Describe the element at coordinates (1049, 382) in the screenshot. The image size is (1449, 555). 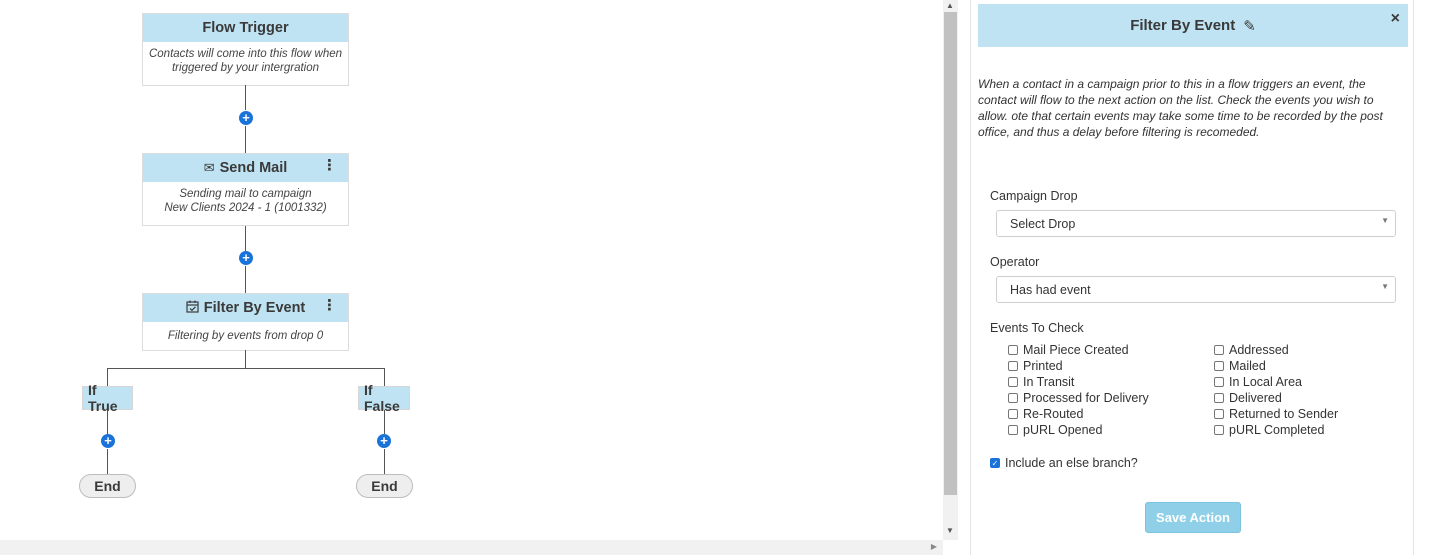
I see `event-label: In Transit` at that location.